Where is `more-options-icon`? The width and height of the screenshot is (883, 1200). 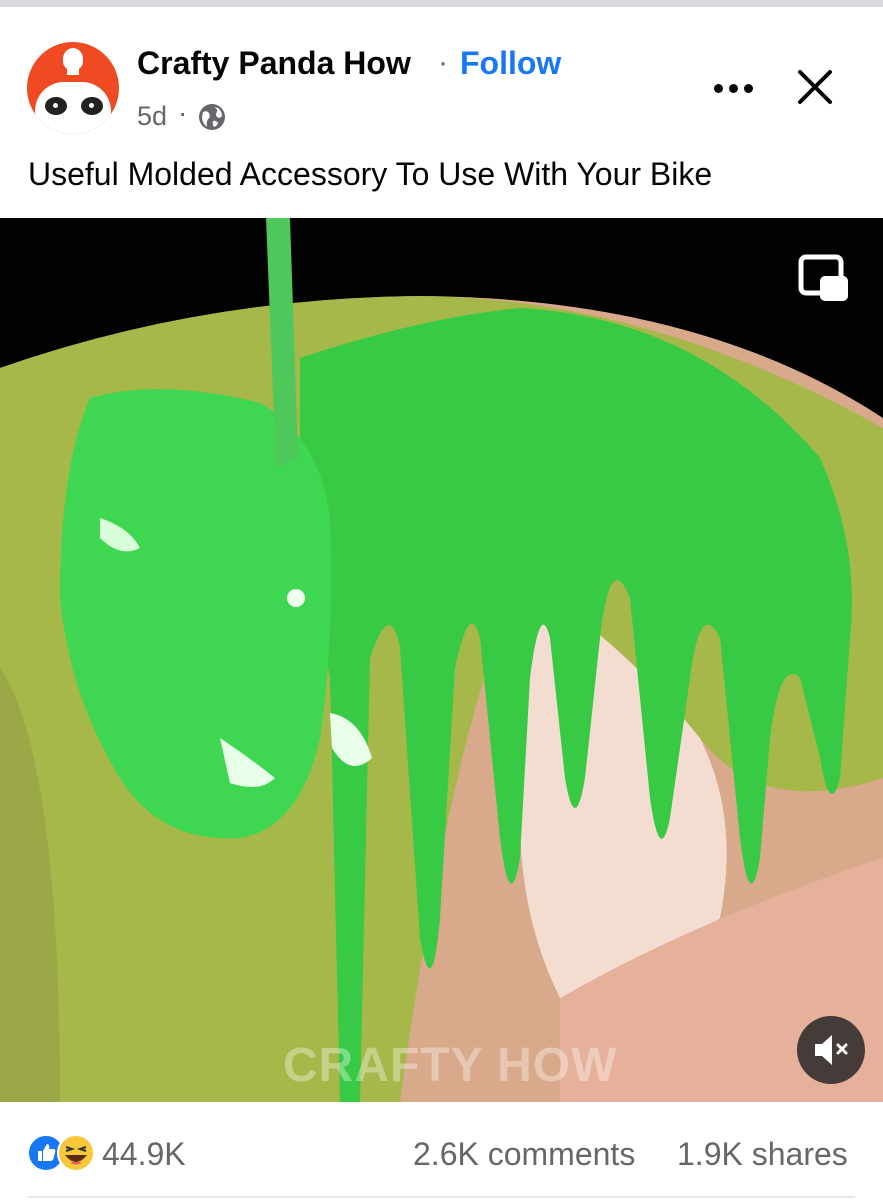
more-options-icon is located at coordinates (734, 88).